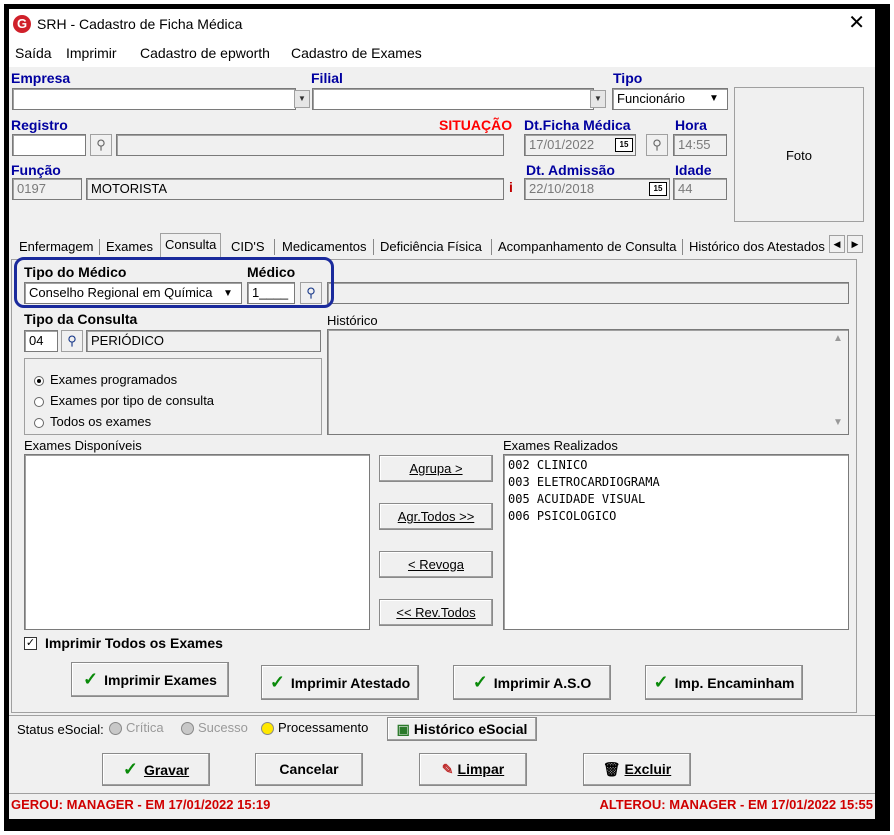 Image resolution: width=894 pixels, height=835 pixels. What do you see at coordinates (30, 643) in the screenshot?
I see `imprimir-todos-checkbox: ✓` at bounding box center [30, 643].